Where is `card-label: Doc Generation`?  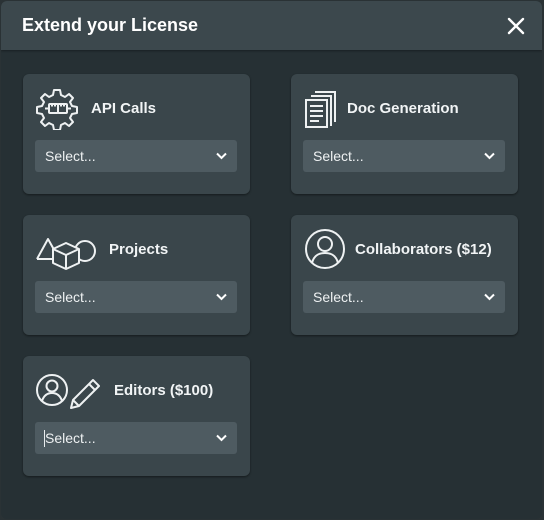
card-label: Doc Generation is located at coordinates (403, 108).